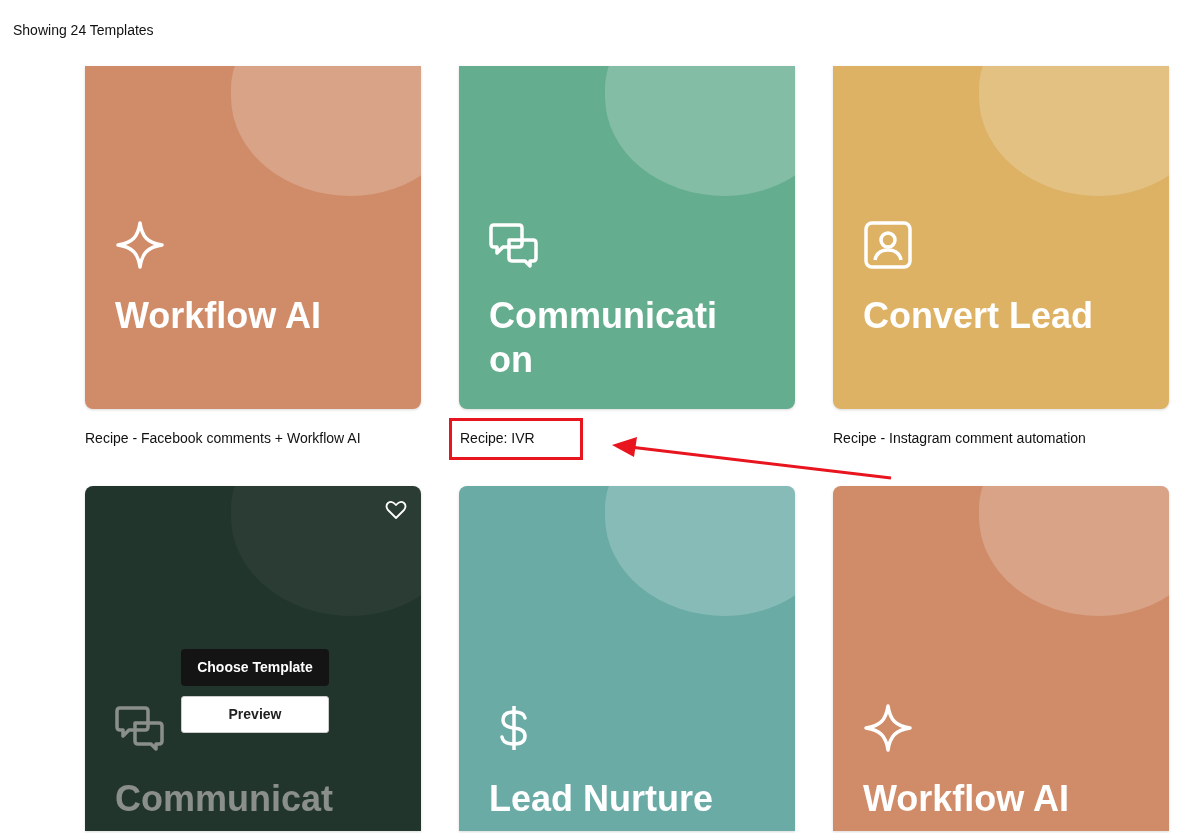  What do you see at coordinates (516, 439) in the screenshot?
I see `template-name: Recipe: IVR` at bounding box center [516, 439].